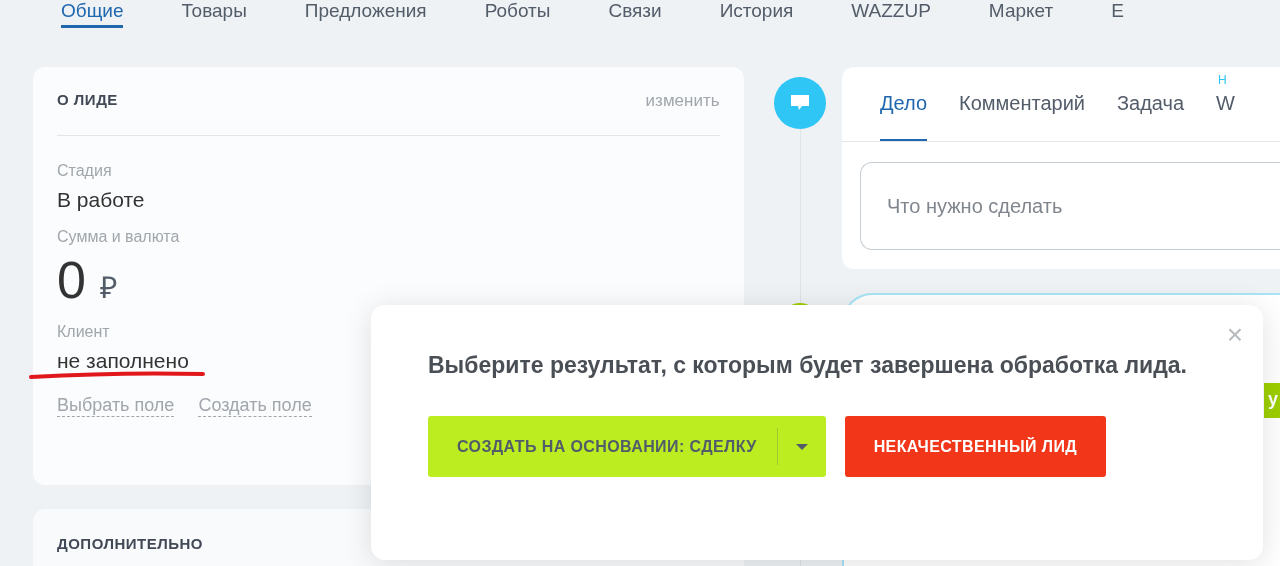  What do you see at coordinates (1021, 14) in the screenshot?
I see `nav-tab: Маркет` at bounding box center [1021, 14].